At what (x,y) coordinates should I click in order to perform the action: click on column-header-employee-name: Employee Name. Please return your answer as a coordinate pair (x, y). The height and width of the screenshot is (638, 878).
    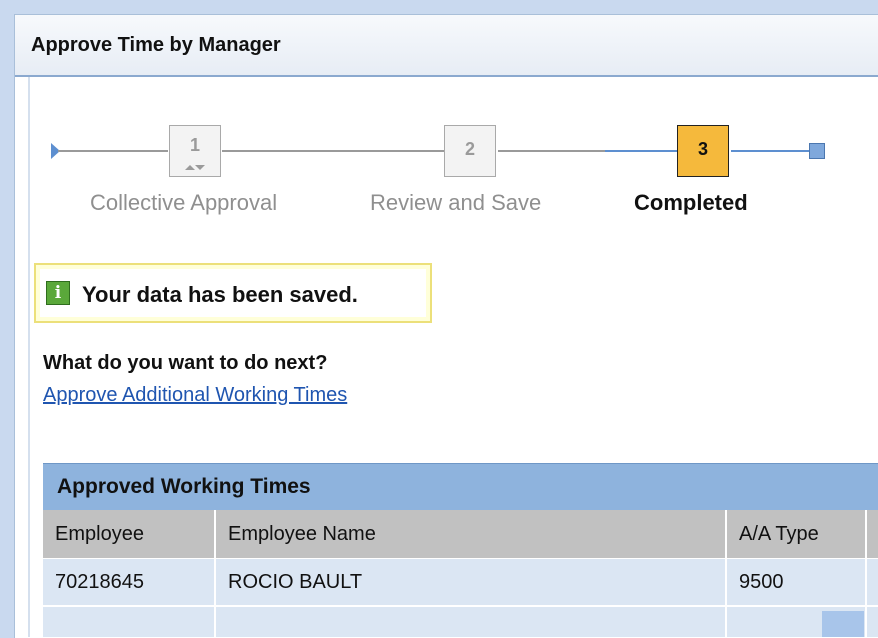
    Looking at the image, I should click on (471, 534).